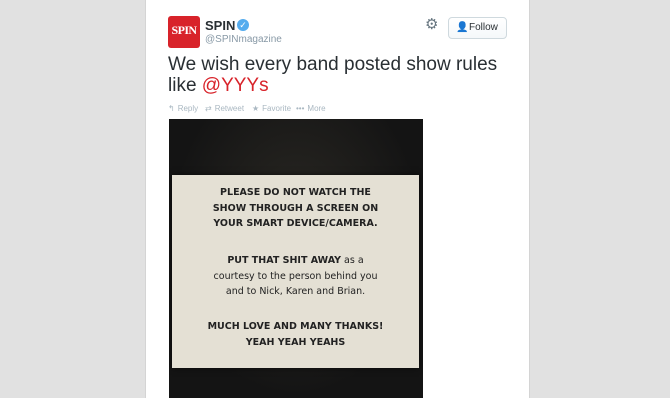 The height and width of the screenshot is (398, 670). Describe the element at coordinates (277, 108) in the screenshot. I see `favorite-label: Favorite` at that location.